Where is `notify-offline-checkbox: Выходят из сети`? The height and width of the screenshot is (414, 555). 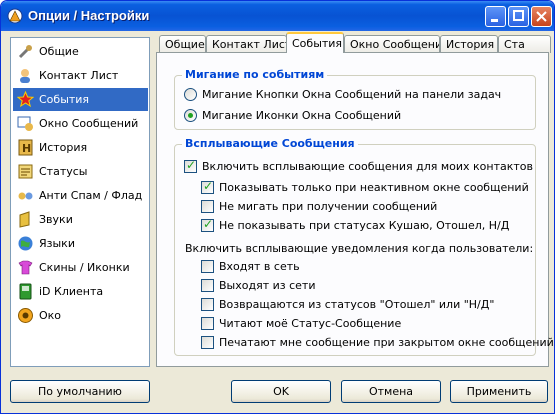
notify-offline-checkbox: Выходят из сети is located at coordinates (366, 286).